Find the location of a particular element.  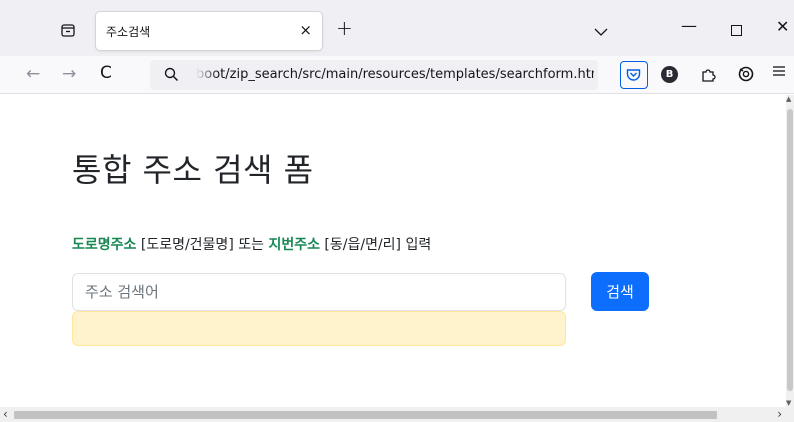

scroll-left-icon: ‹ is located at coordinates (5, 414).